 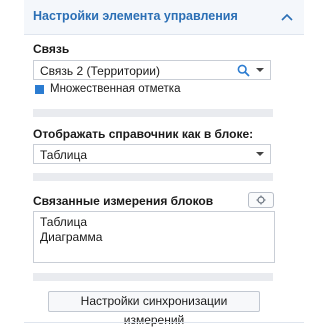 What do you see at coordinates (71, 237) in the screenshot?
I see `list-item: Диаграмма` at bounding box center [71, 237].